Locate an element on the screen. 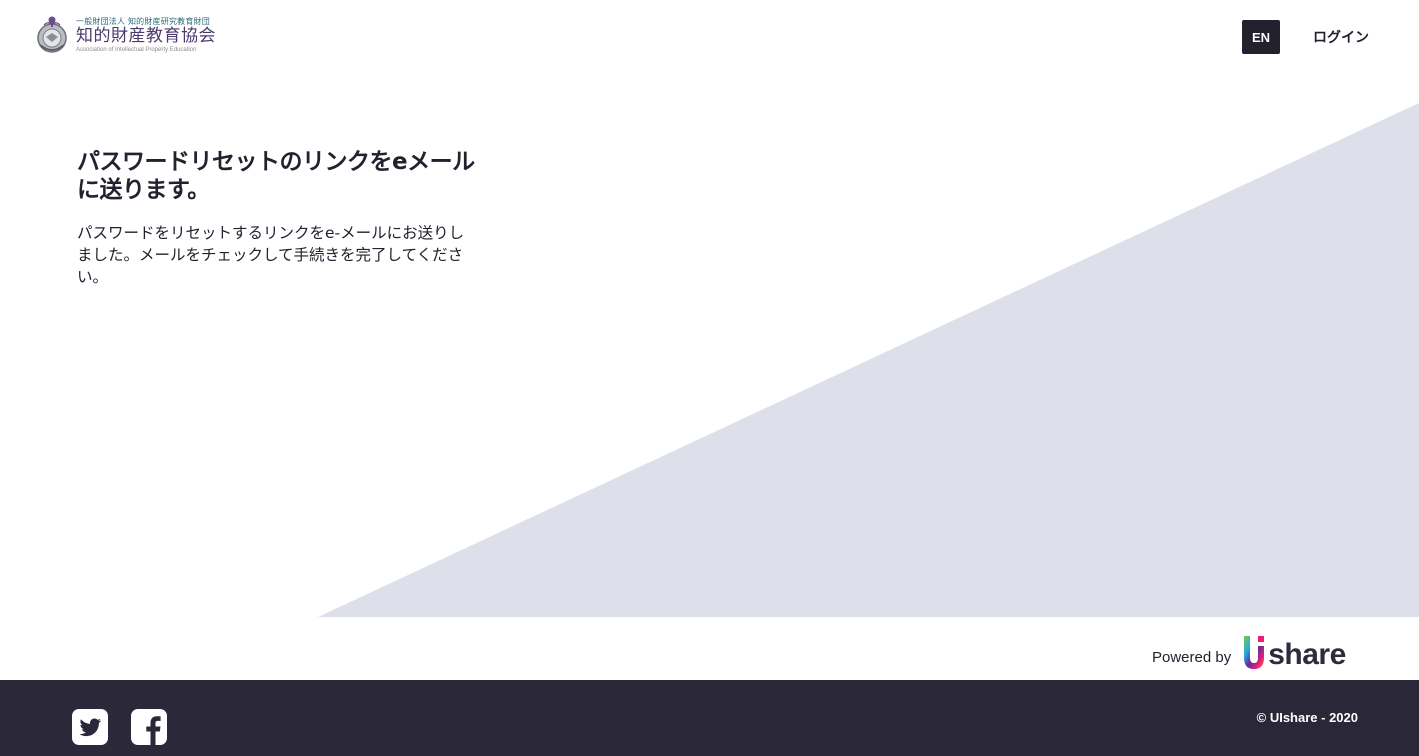 The width and height of the screenshot is (1419, 756). twitter-icon is located at coordinates (90, 727).